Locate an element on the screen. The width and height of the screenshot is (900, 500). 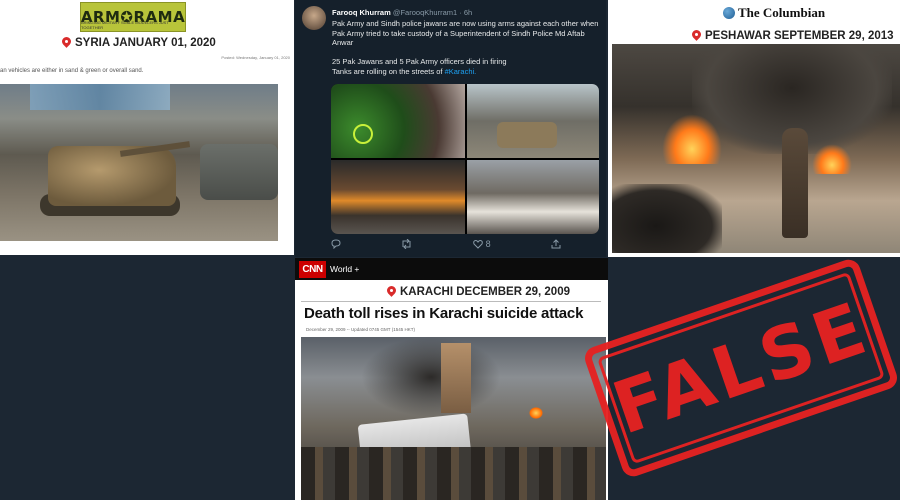
retweet-icon is located at coordinates (406, 244).